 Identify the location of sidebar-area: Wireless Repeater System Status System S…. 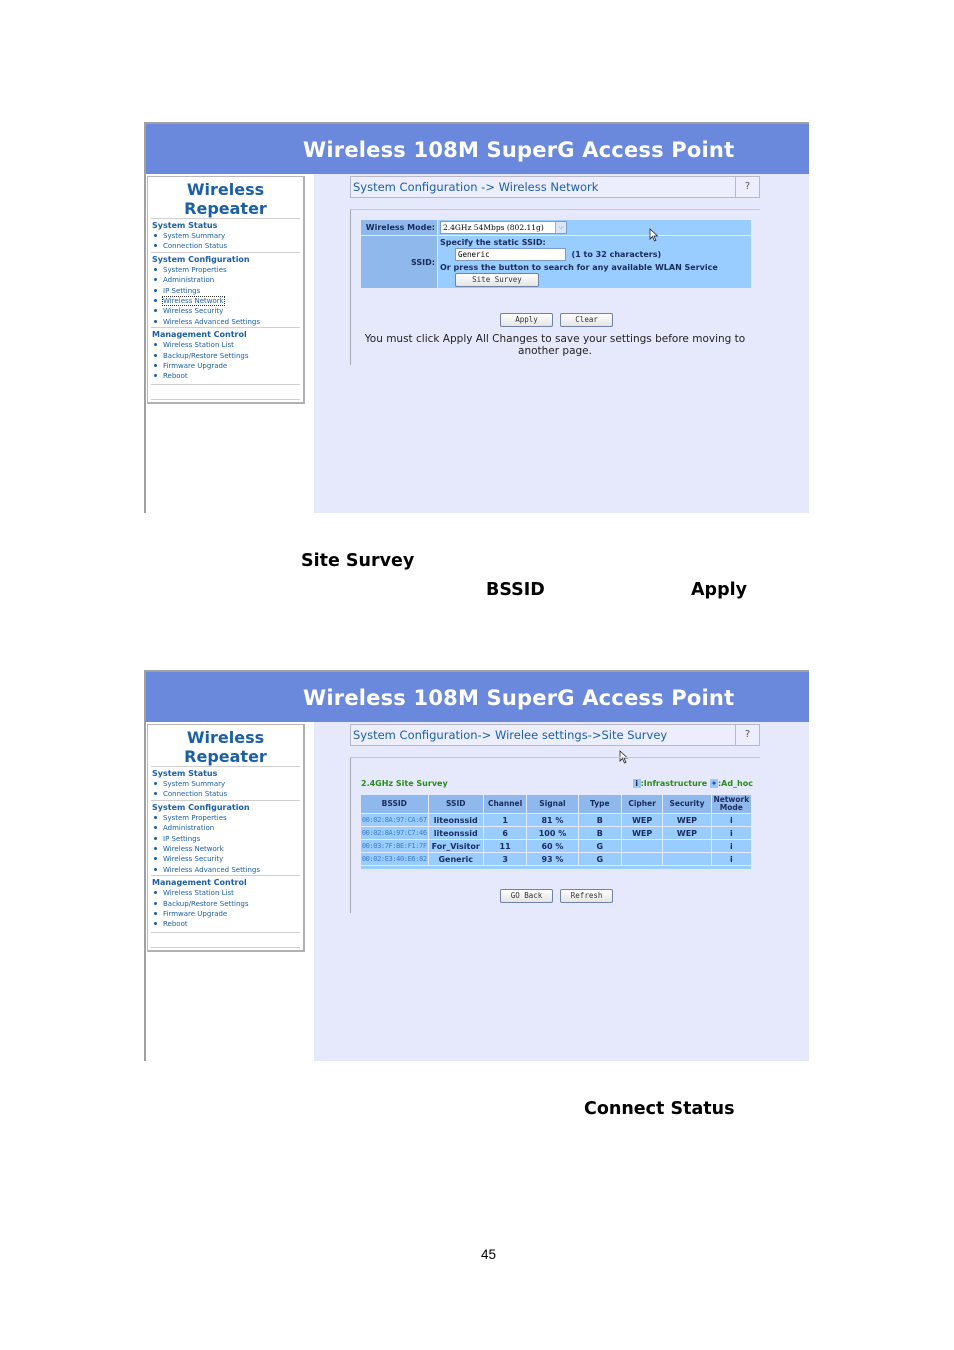
(230, 343).